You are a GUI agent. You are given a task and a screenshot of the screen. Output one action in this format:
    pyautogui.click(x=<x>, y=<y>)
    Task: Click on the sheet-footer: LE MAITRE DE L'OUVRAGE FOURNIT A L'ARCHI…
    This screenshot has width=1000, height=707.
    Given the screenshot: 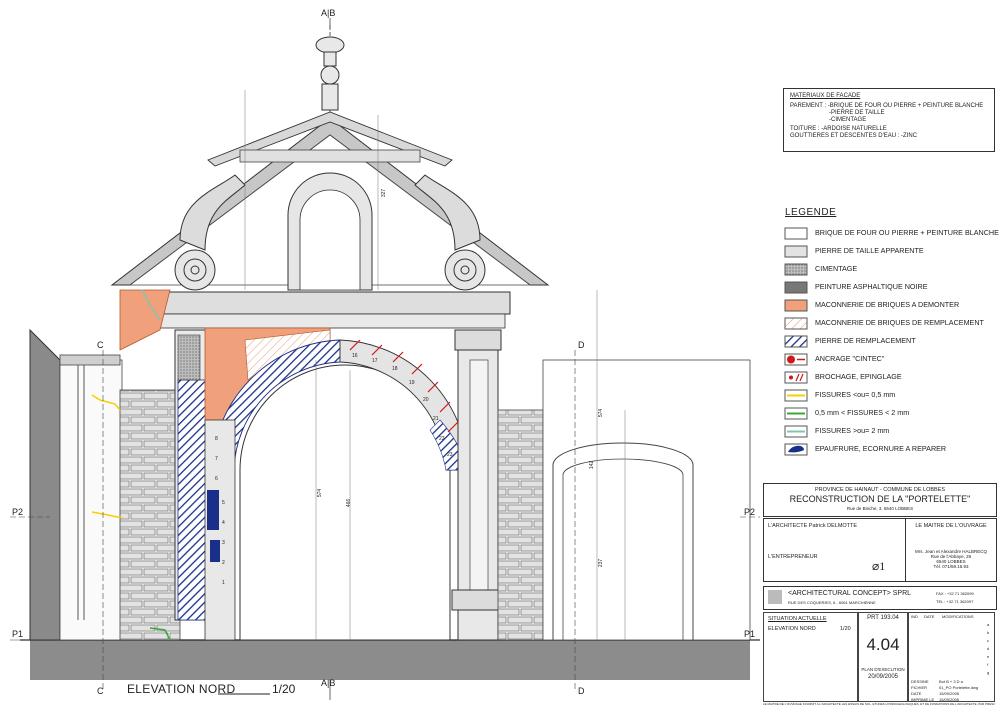 What is the action you would take?
    pyautogui.click(x=879, y=704)
    